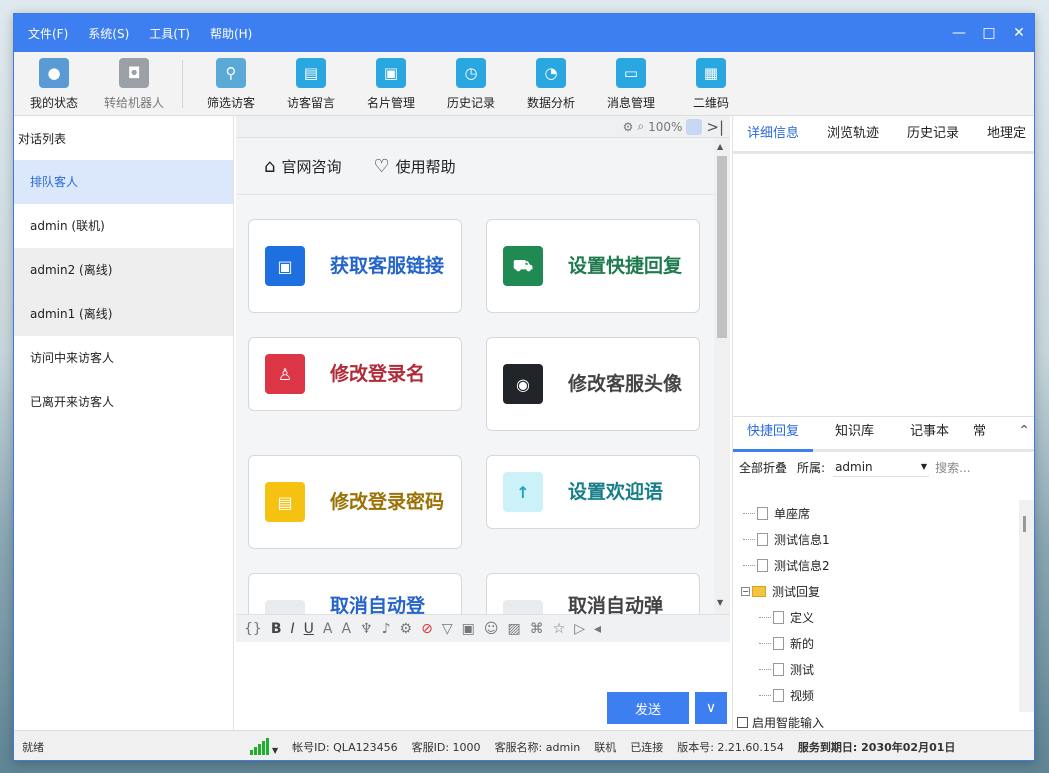  I want to click on tree-item: 视频, so click(876, 695).